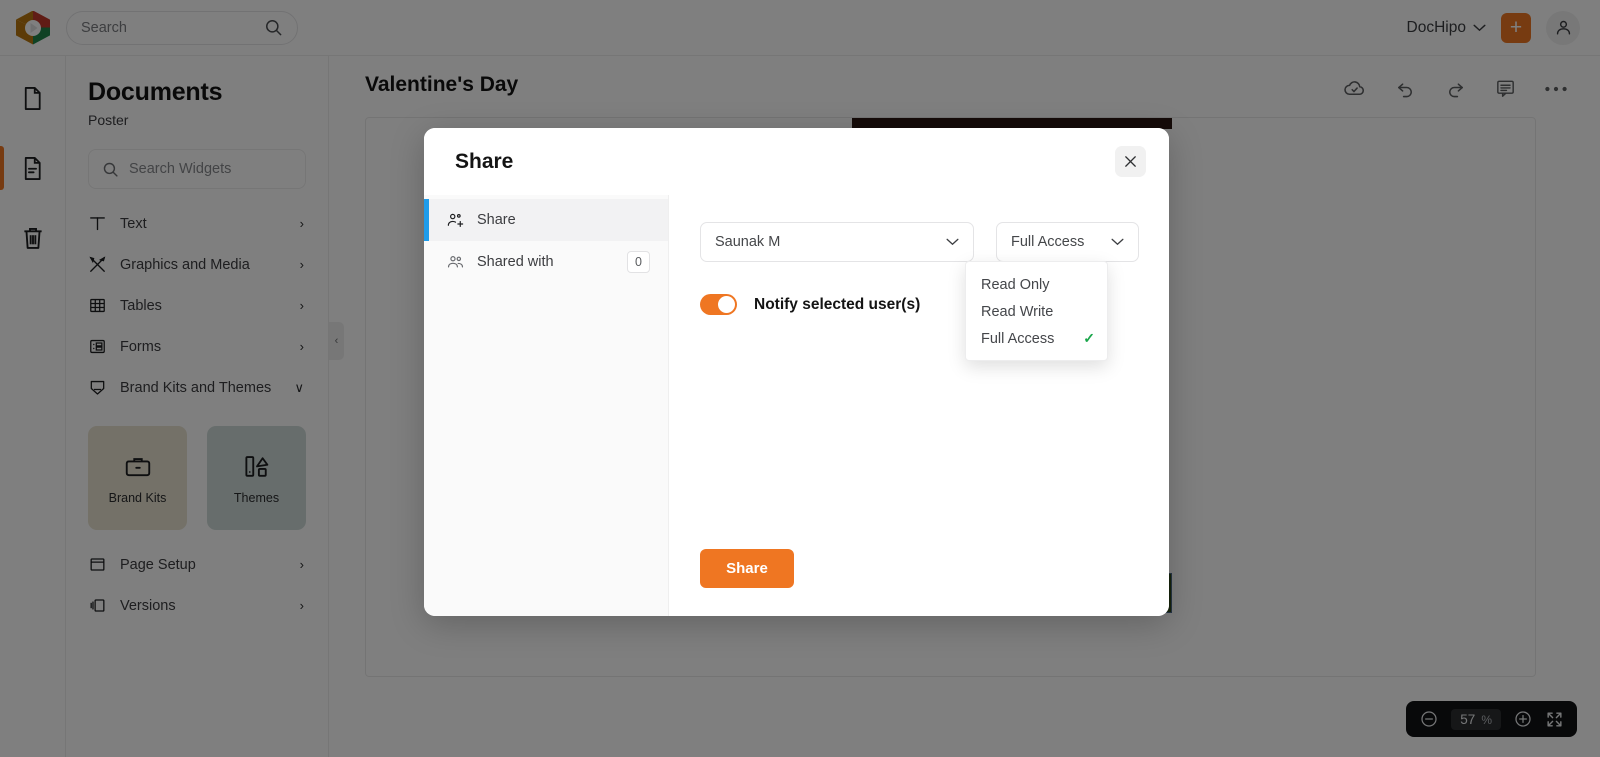 The height and width of the screenshot is (757, 1600). What do you see at coordinates (1015, 284) in the screenshot?
I see `dropdown-option-label: Read Only` at bounding box center [1015, 284].